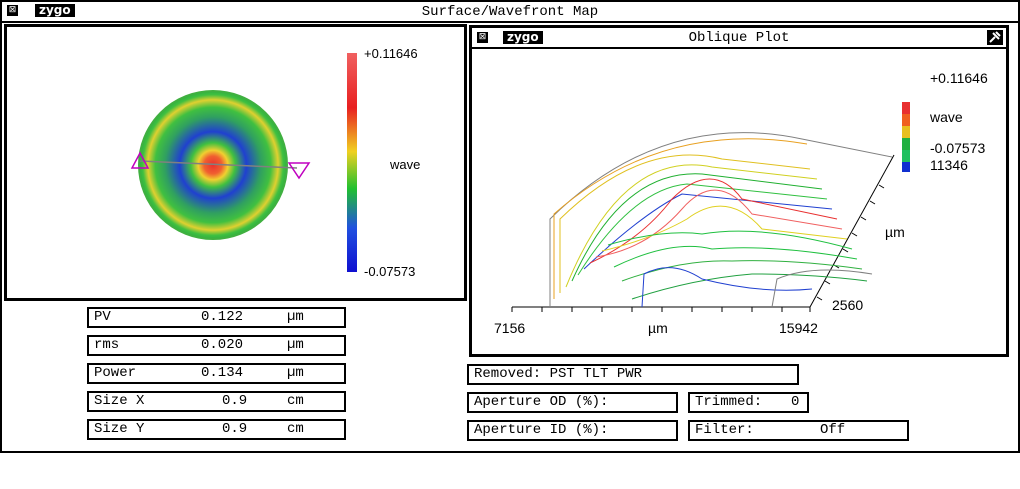 The image size is (1020, 489). Describe the element at coordinates (798, 328) in the screenshot. I see `x-axis-max: 15942` at that location.